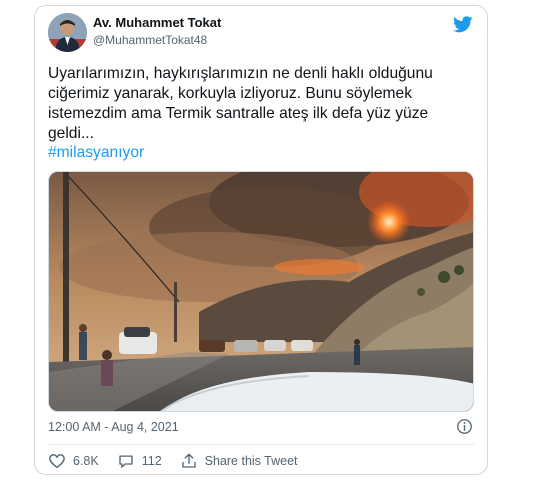 The image size is (554, 480). I want to click on info-icon, so click(464, 426).